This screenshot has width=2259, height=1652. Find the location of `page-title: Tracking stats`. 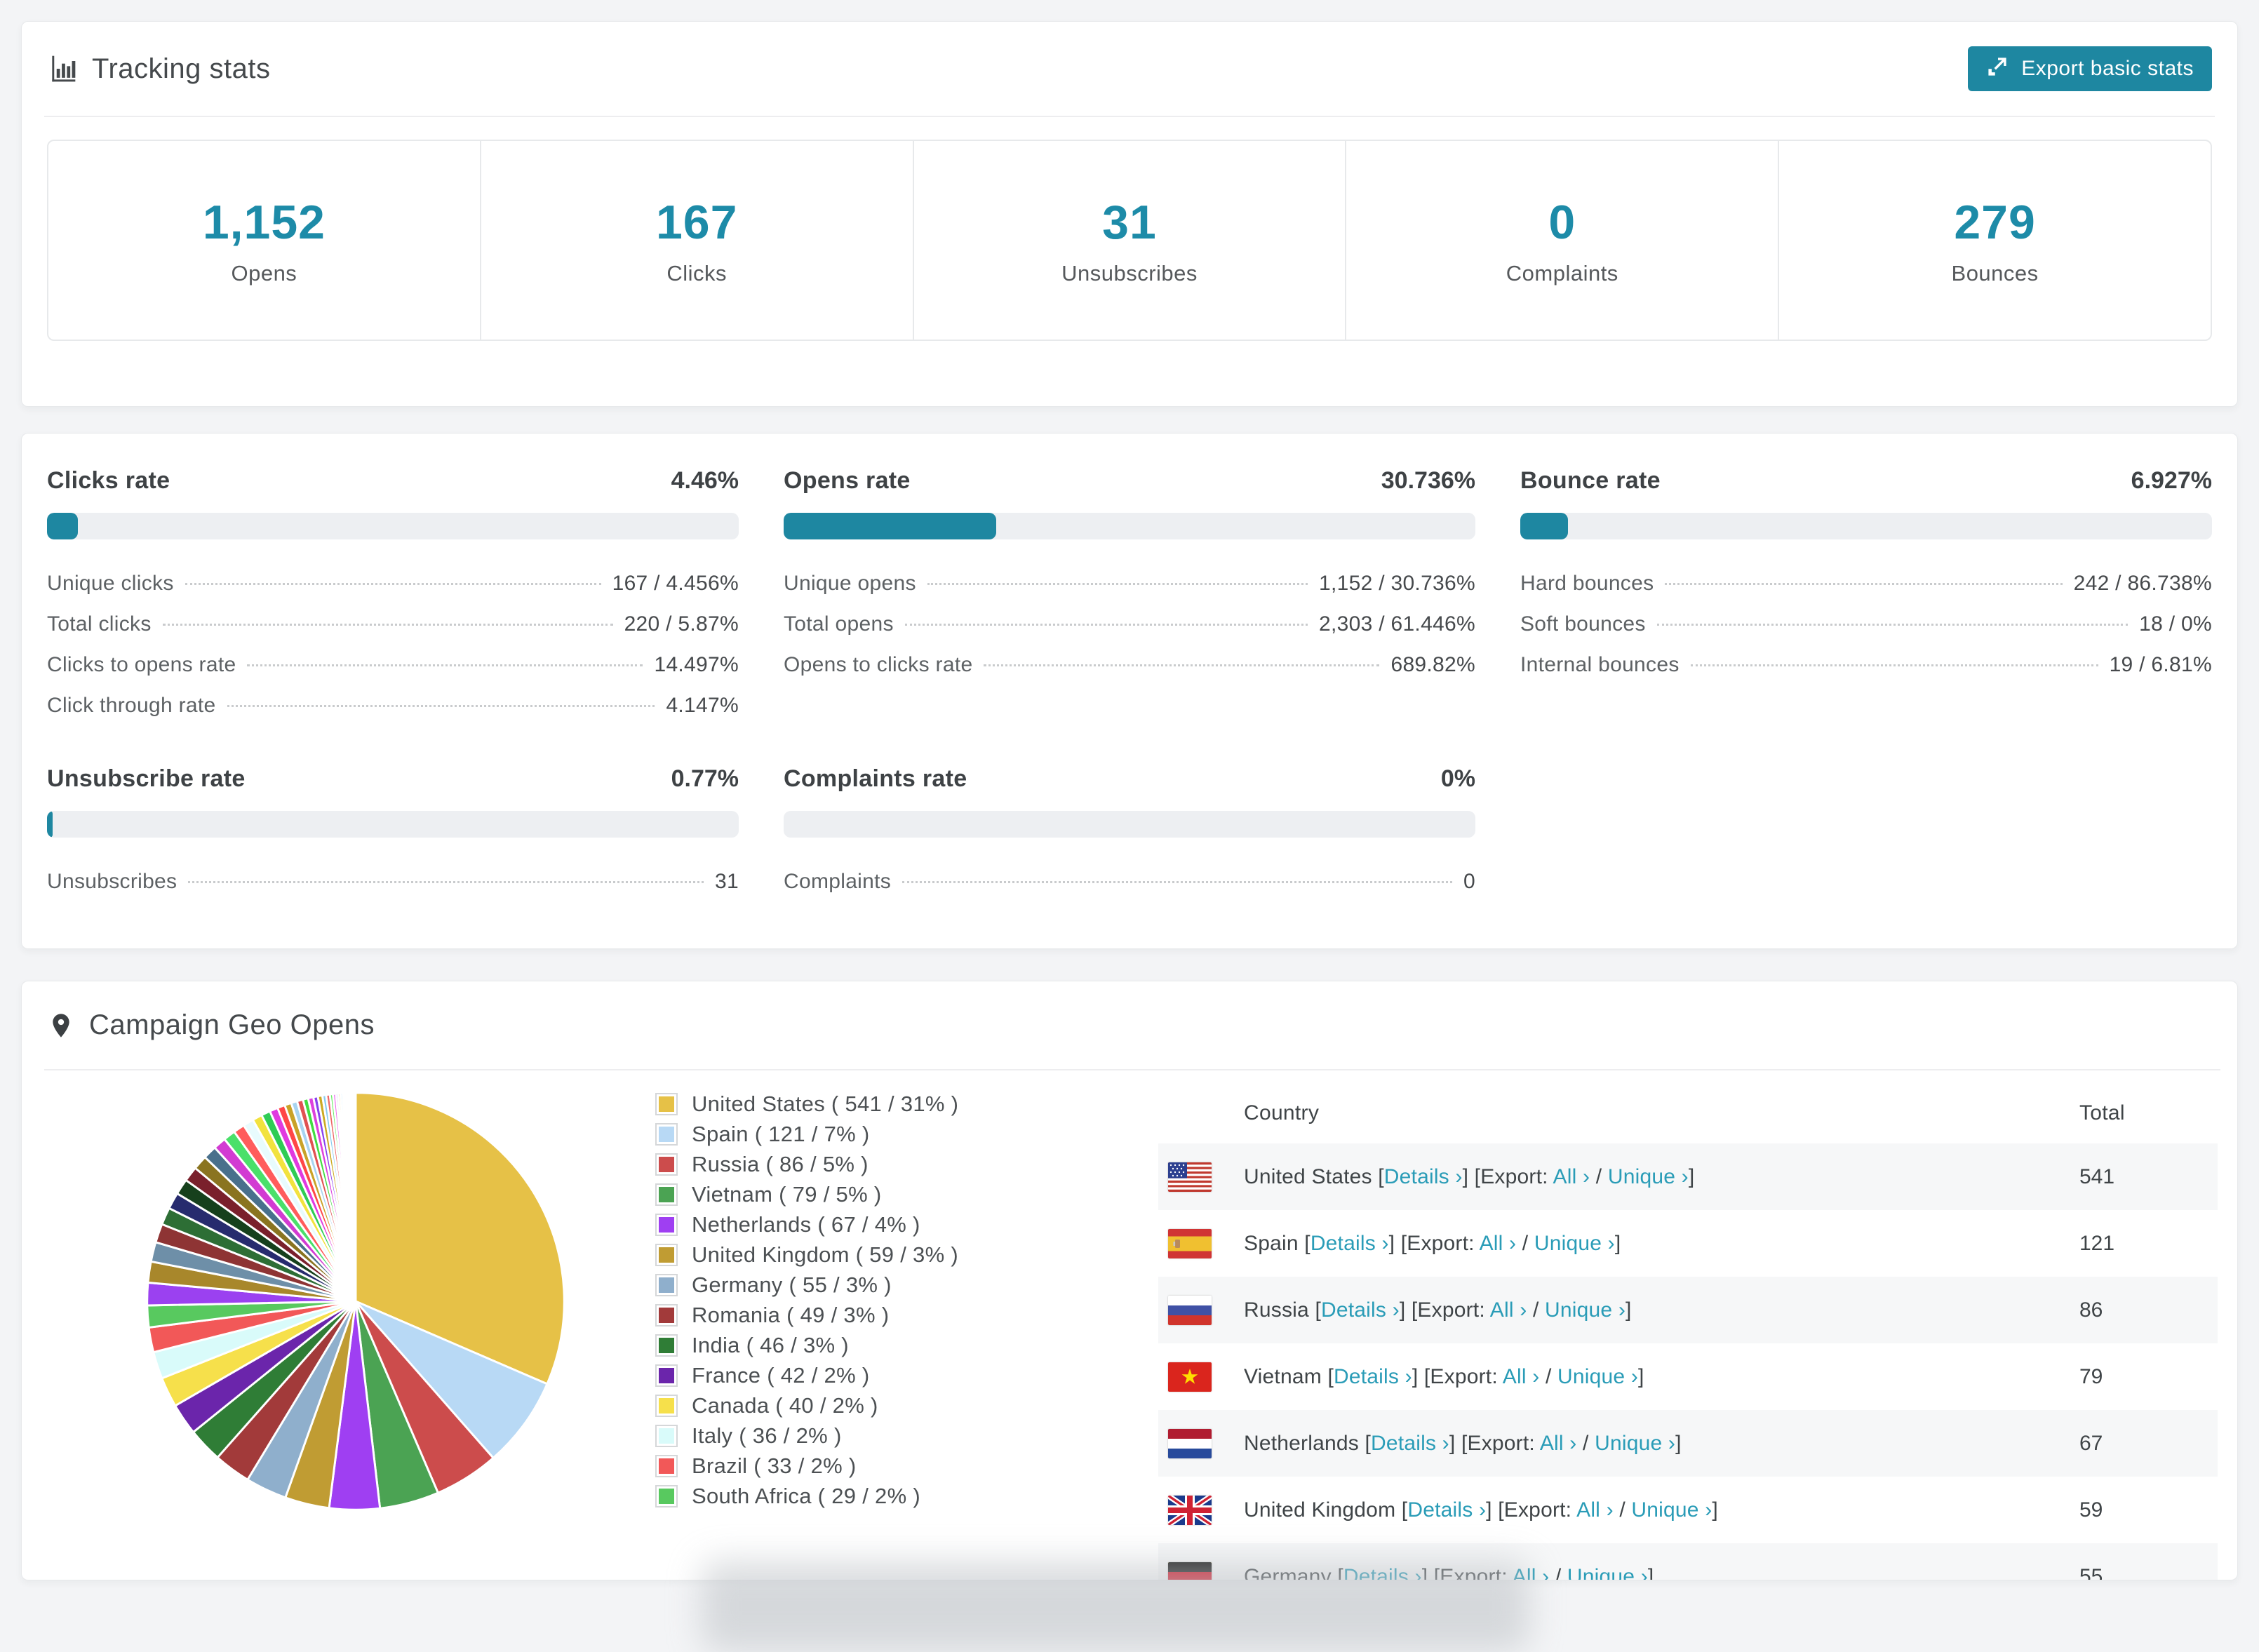

page-title: Tracking stats is located at coordinates (181, 68).